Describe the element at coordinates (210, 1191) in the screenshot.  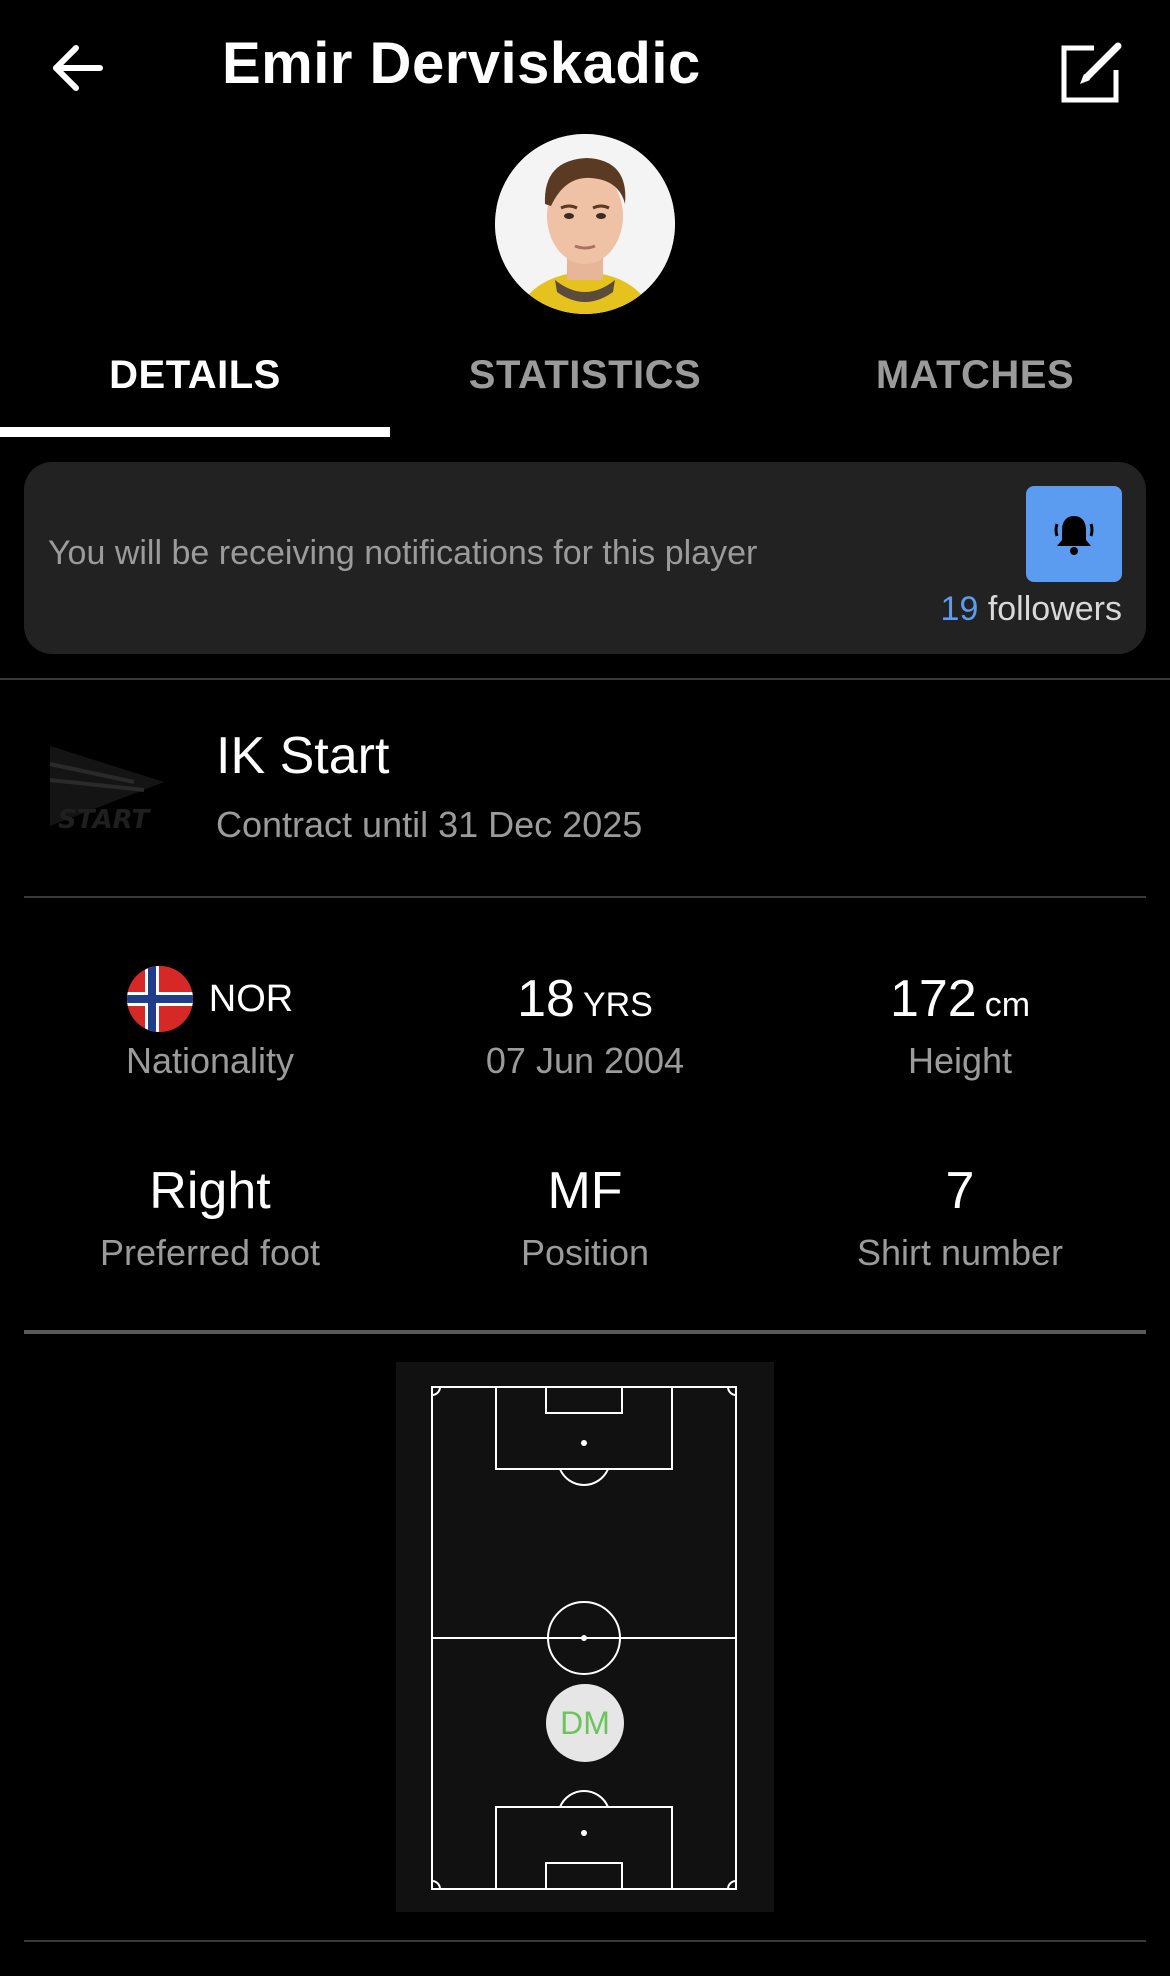
I see `preferred-foot-value: Right` at that location.